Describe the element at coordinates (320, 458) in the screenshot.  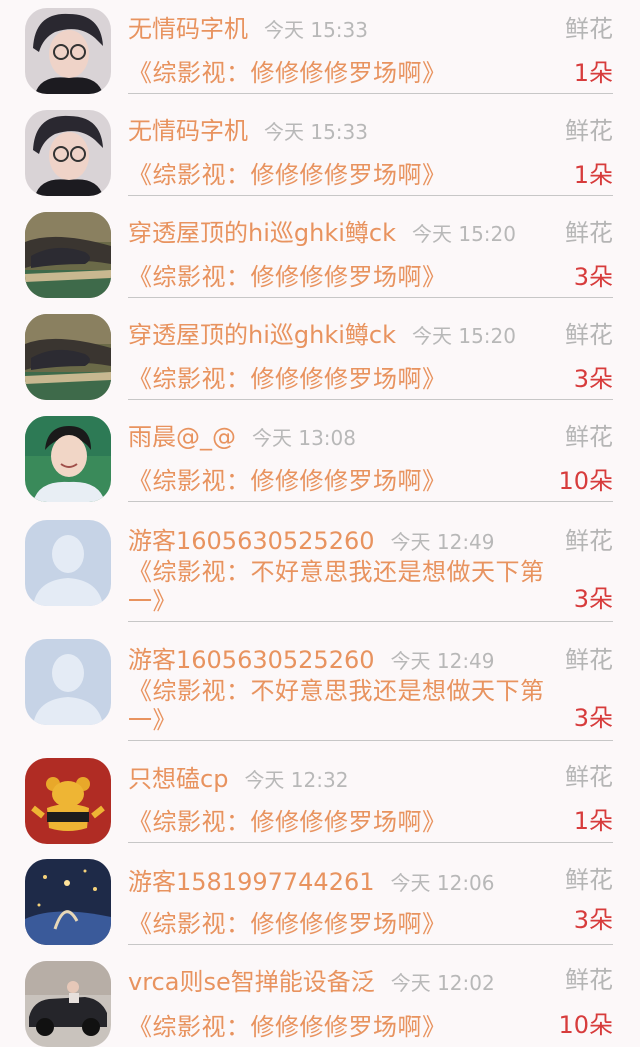
I see `list-item: 雨晨@_@ 今天 13:08 鲜花 《综影视：修修修修罗场啊》 10朵` at that location.